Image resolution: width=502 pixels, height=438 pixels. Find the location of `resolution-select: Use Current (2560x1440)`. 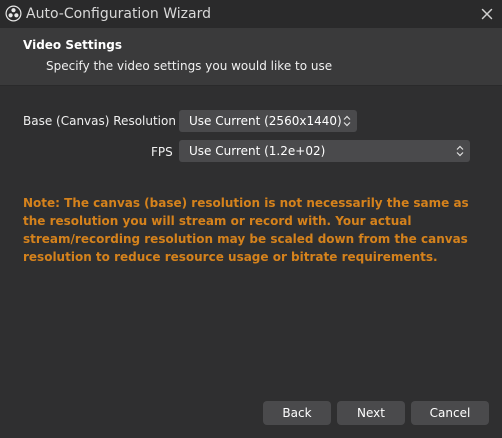

resolution-select: Use Current (2560x1440) is located at coordinates (268, 121).